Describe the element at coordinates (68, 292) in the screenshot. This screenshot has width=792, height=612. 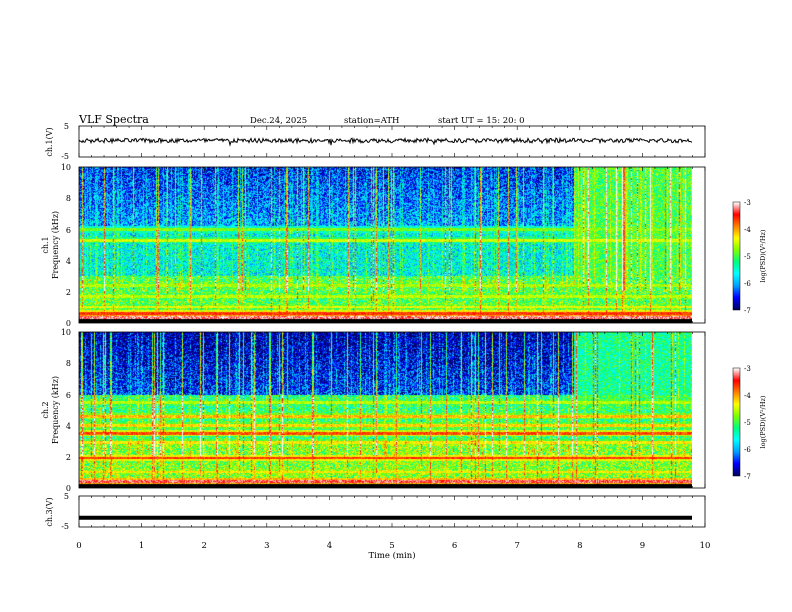
I see `ch1-ytick-2: 2` at that location.